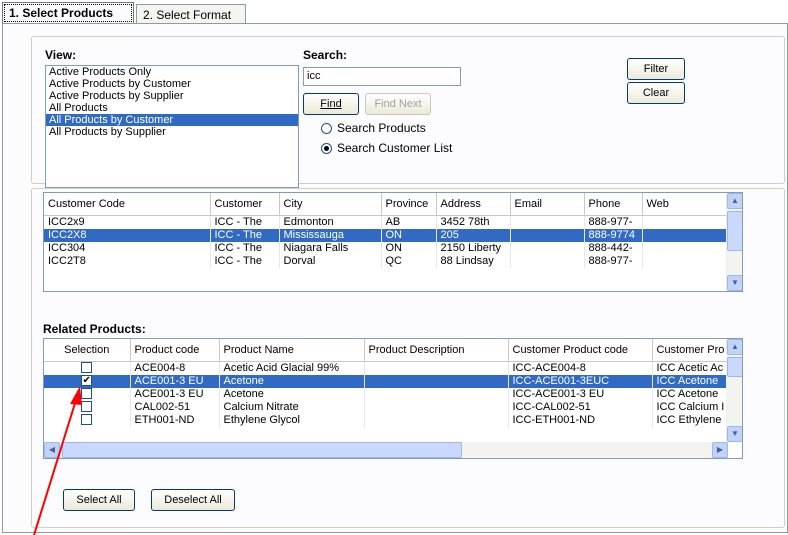 The image size is (788, 535). Describe the element at coordinates (172, 84) in the screenshot. I see `view-list-item: Active Products by Customer` at that location.